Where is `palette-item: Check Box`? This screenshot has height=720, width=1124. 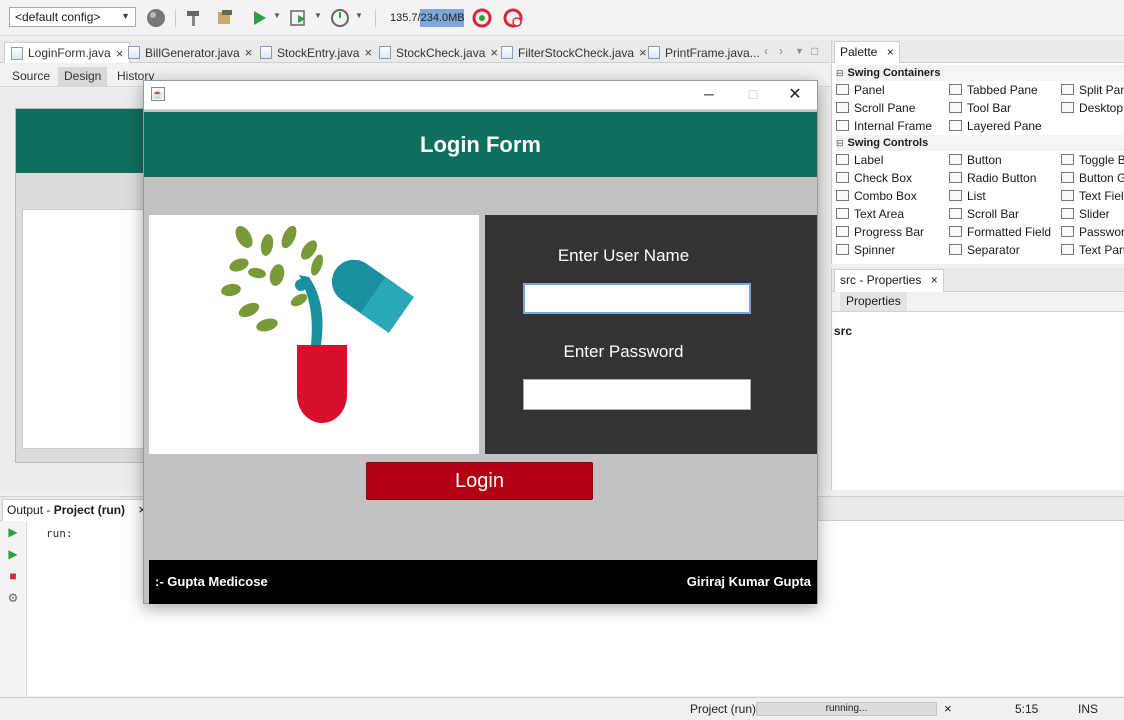 palette-item: Check Box is located at coordinates (891, 178).